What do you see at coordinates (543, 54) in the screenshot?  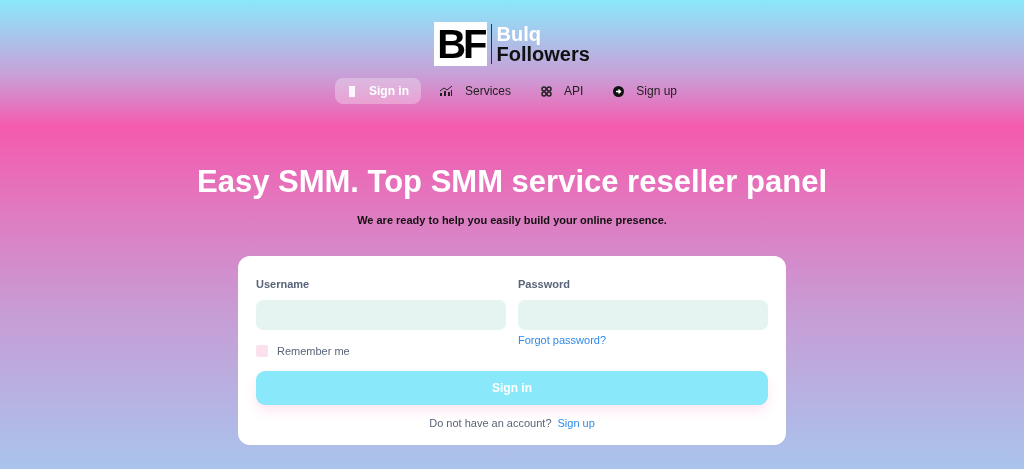 I see `logo-text: Followers` at bounding box center [543, 54].